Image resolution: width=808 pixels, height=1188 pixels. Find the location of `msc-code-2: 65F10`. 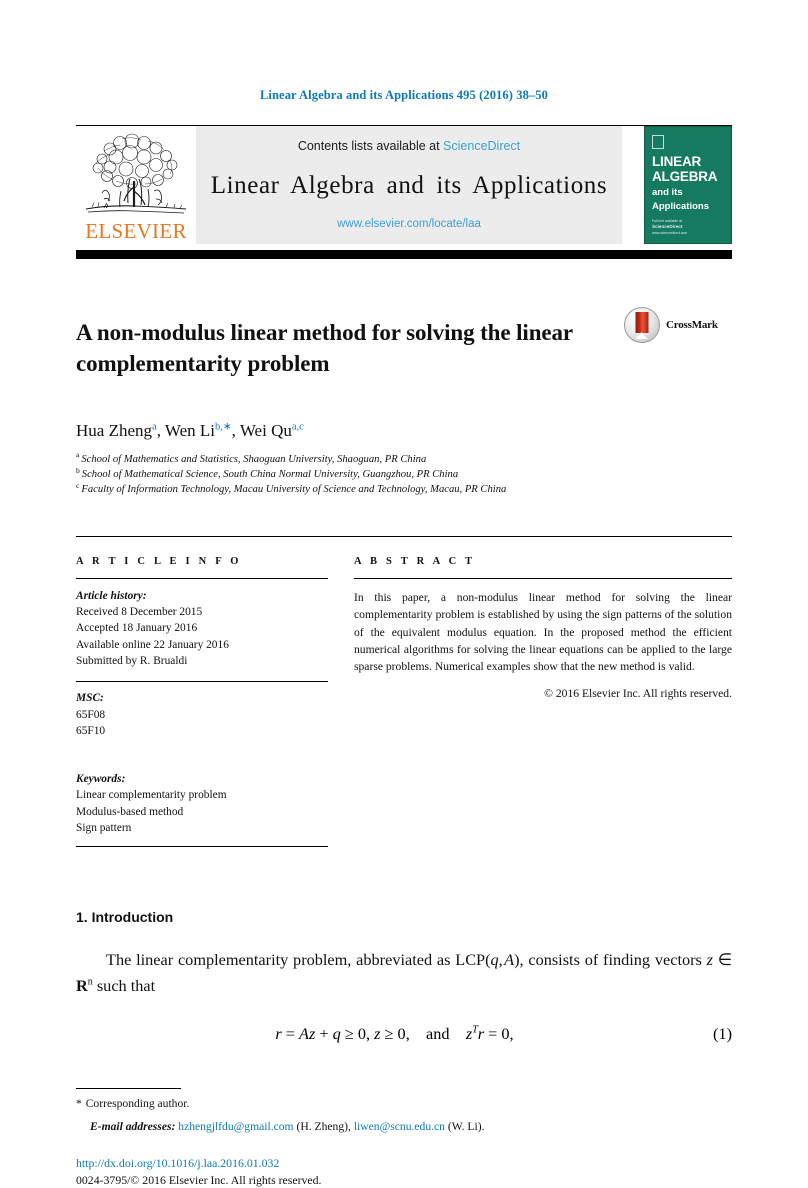

msc-code-2: 65F10 is located at coordinates (91, 730).